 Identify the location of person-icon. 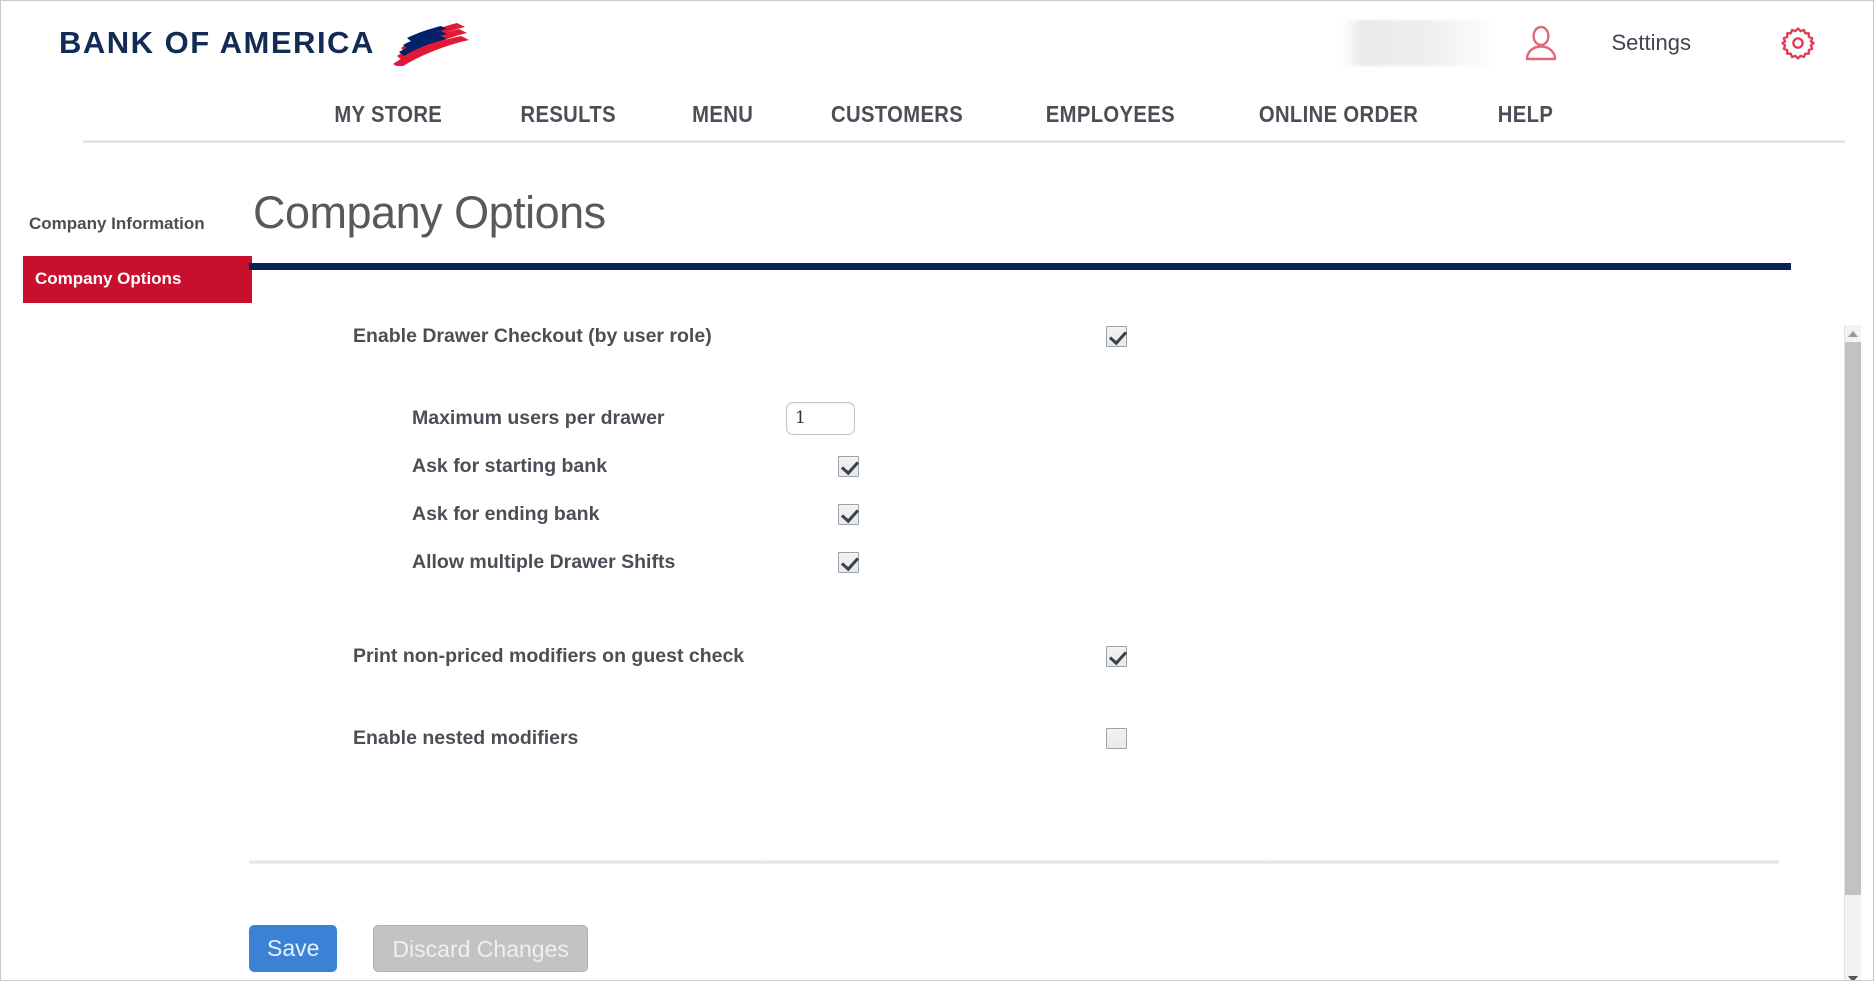
(1541, 43).